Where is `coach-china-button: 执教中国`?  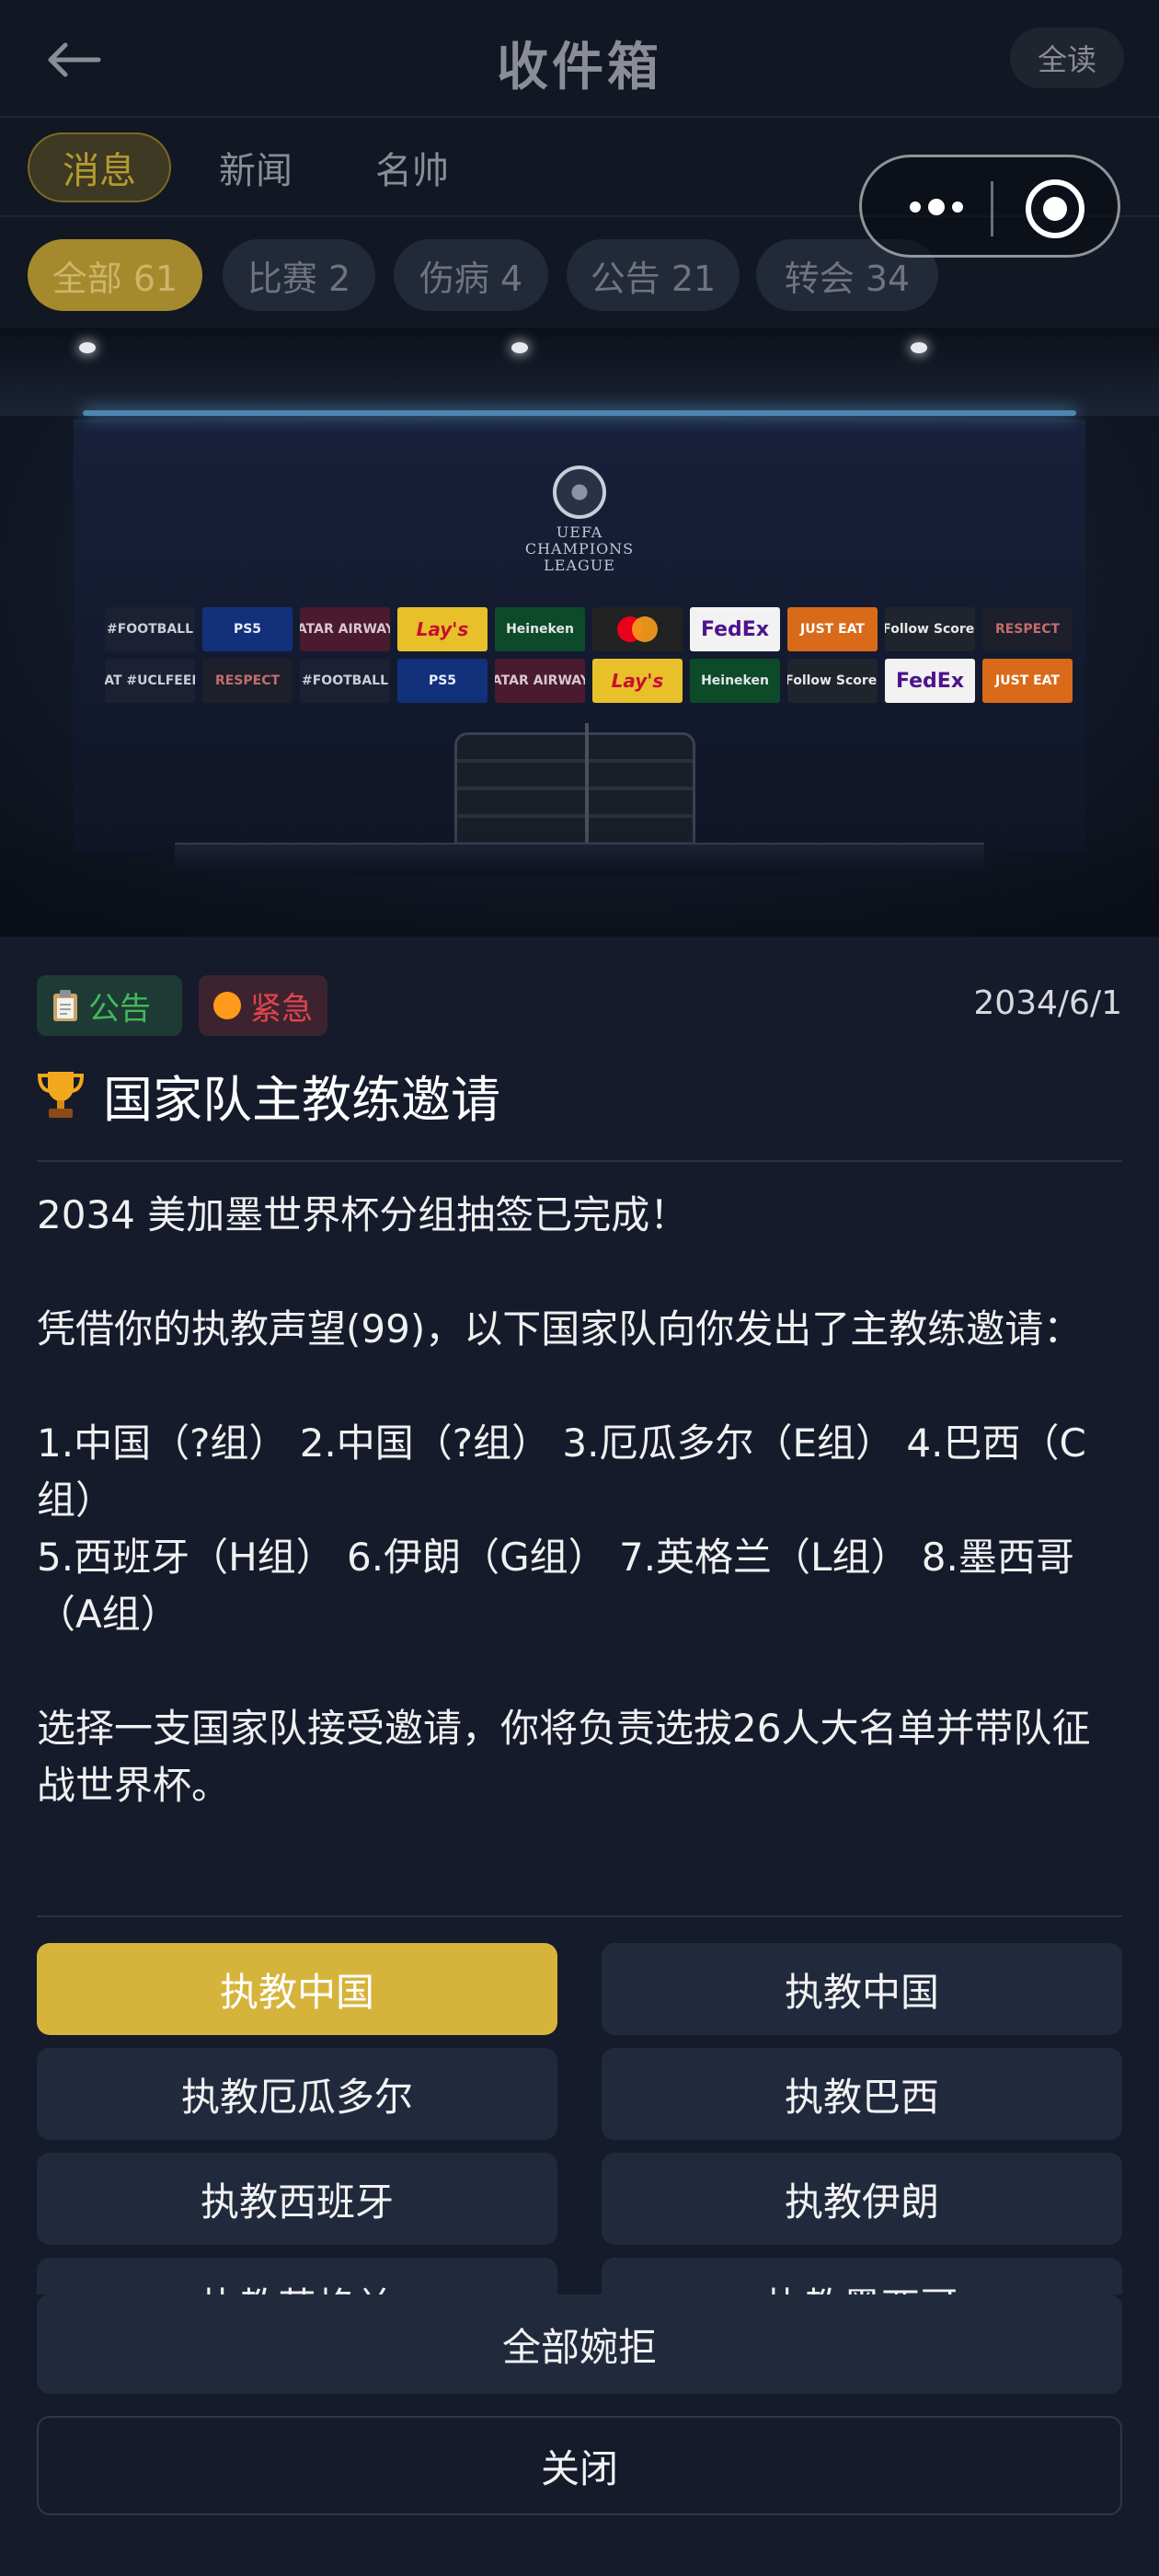
coach-china-button: 执教中国 is located at coordinates (297, 1989).